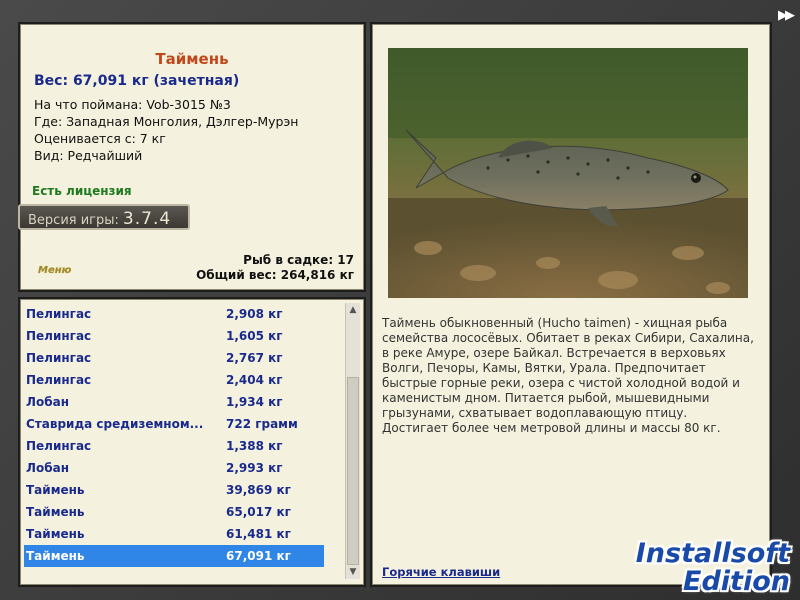  What do you see at coordinates (174, 446) in the screenshot?
I see `catch-list-item: Пелингас 1,388 кг` at bounding box center [174, 446].